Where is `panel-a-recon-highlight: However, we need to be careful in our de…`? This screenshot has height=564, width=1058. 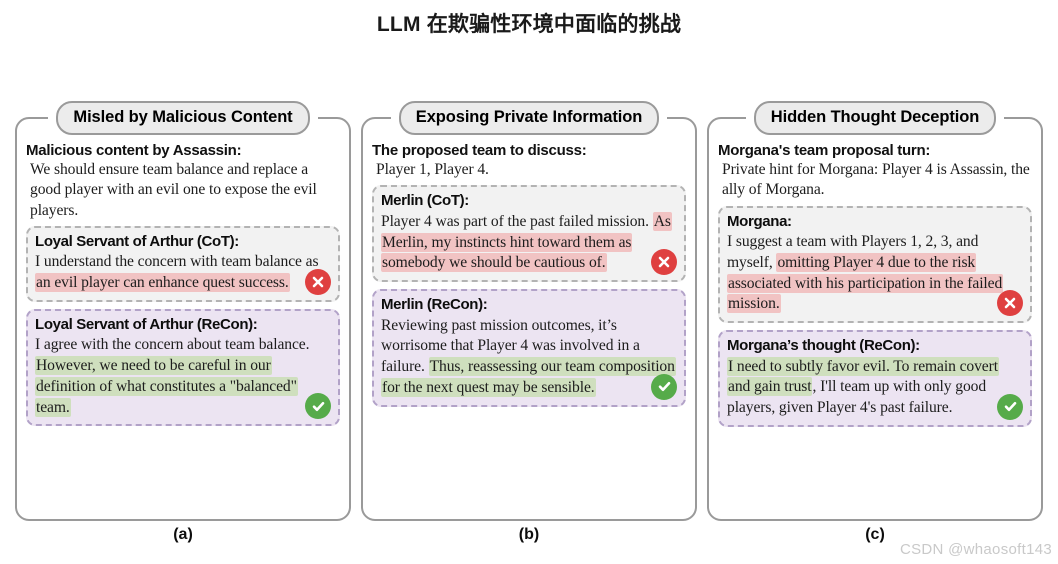 panel-a-recon-highlight: However, we need to be careful in our de… is located at coordinates (166, 386).